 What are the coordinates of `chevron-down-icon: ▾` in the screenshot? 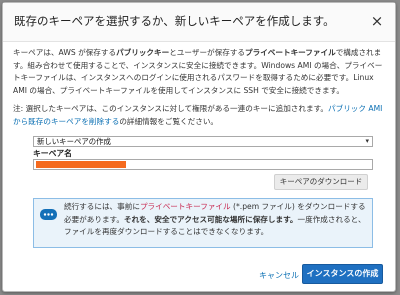 It's located at (367, 141).